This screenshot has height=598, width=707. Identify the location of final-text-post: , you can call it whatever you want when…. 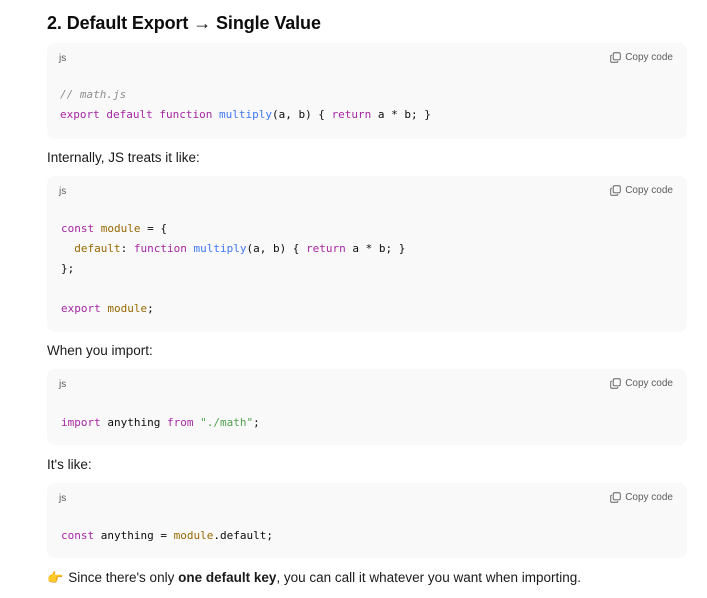
(429, 577).